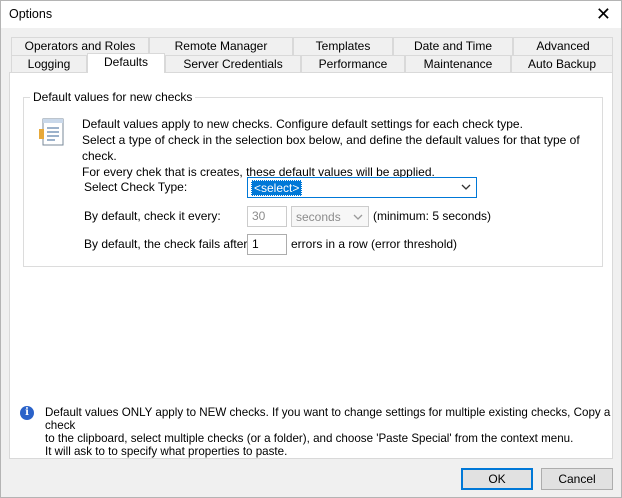 This screenshot has height=498, width=622. I want to click on interval-unit-select: seconds, so click(330, 216).